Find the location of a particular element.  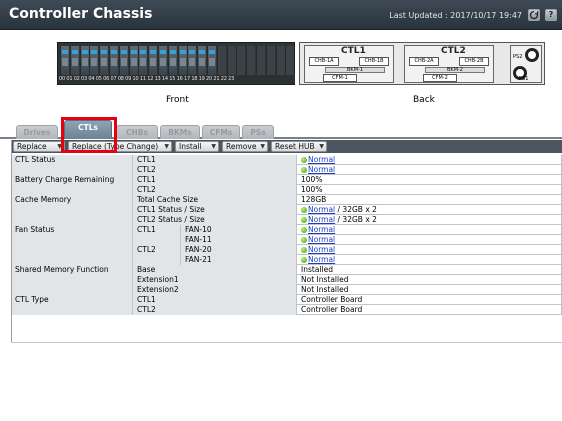

tab-pss: PSs is located at coordinates (258, 132).